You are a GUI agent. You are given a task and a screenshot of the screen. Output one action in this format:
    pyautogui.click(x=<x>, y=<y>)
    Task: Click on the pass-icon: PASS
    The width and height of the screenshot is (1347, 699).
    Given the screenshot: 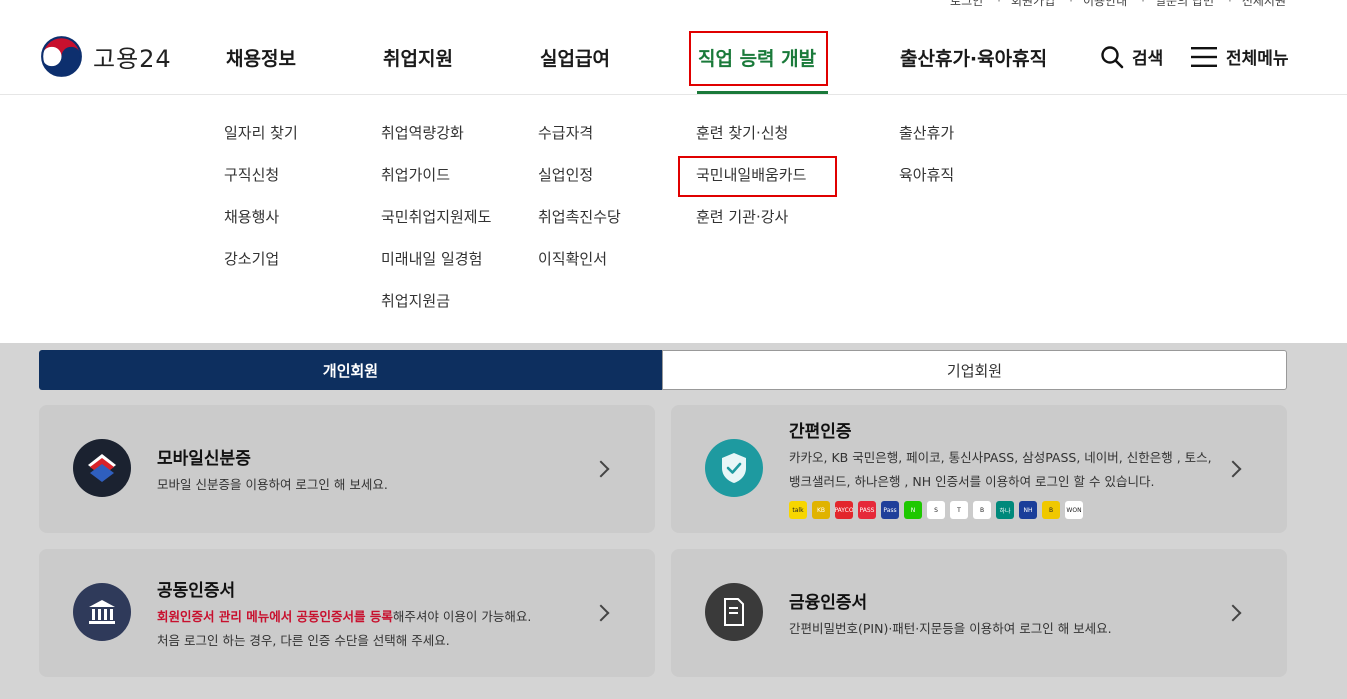 What is the action you would take?
    pyautogui.click(x=867, y=510)
    